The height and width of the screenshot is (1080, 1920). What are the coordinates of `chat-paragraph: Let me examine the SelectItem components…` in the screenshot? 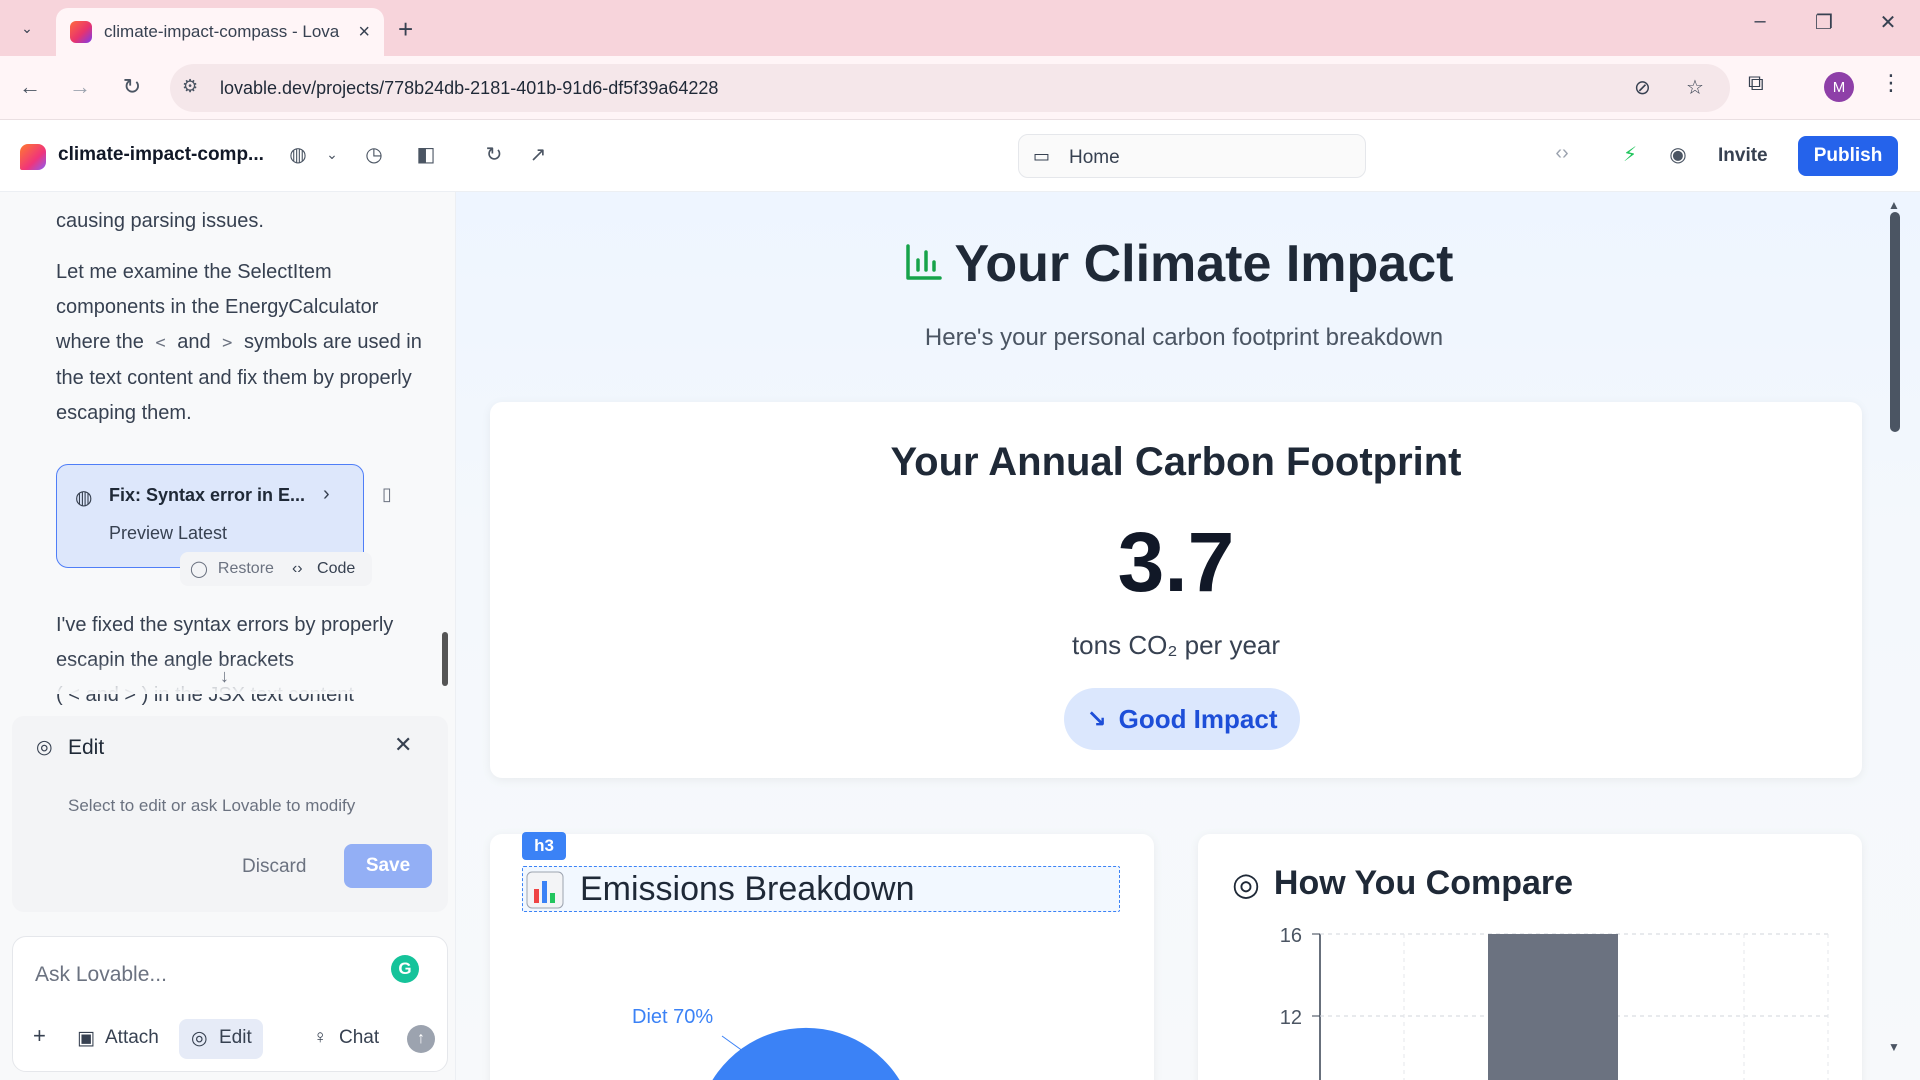 It's located at (241, 343).